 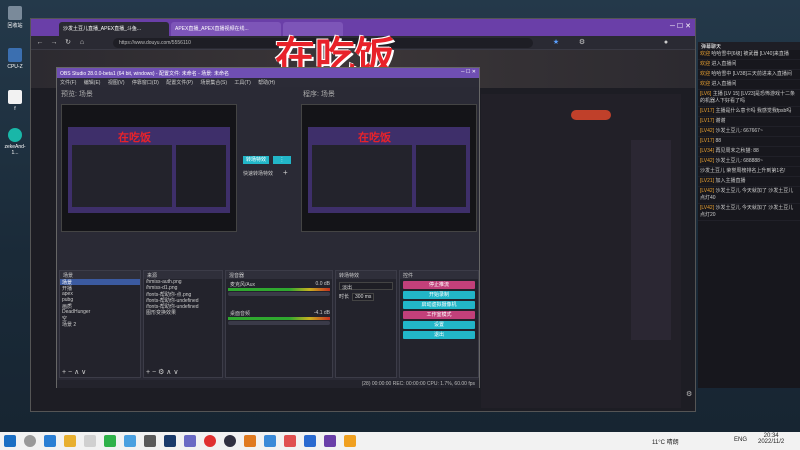 What do you see at coordinates (40, 43) in the screenshot?
I see `back-icon: ←` at bounding box center [40, 43].